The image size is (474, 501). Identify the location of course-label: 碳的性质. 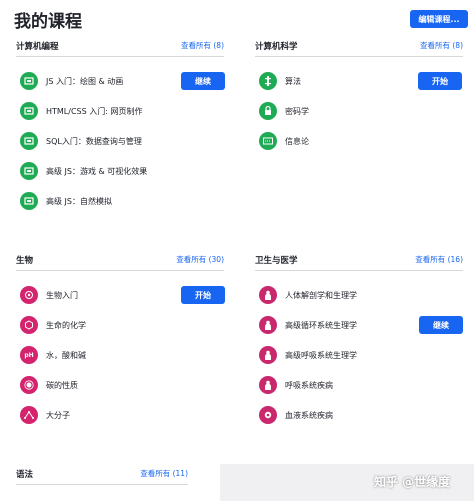
(62, 385).